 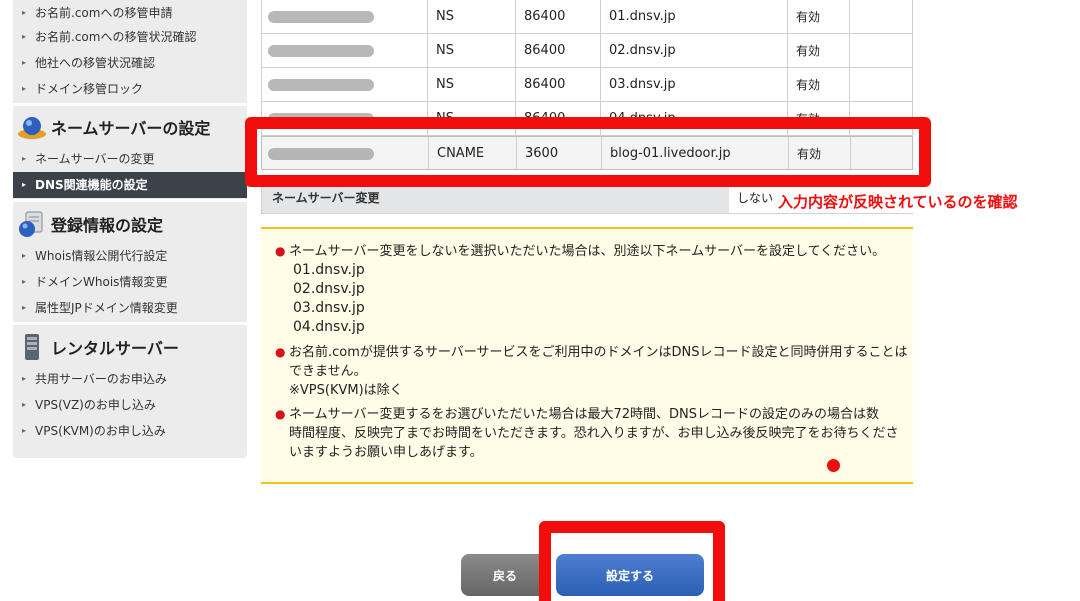 I want to click on sidebar-section-registration: 登録情報の設定, so click(x=130, y=224).